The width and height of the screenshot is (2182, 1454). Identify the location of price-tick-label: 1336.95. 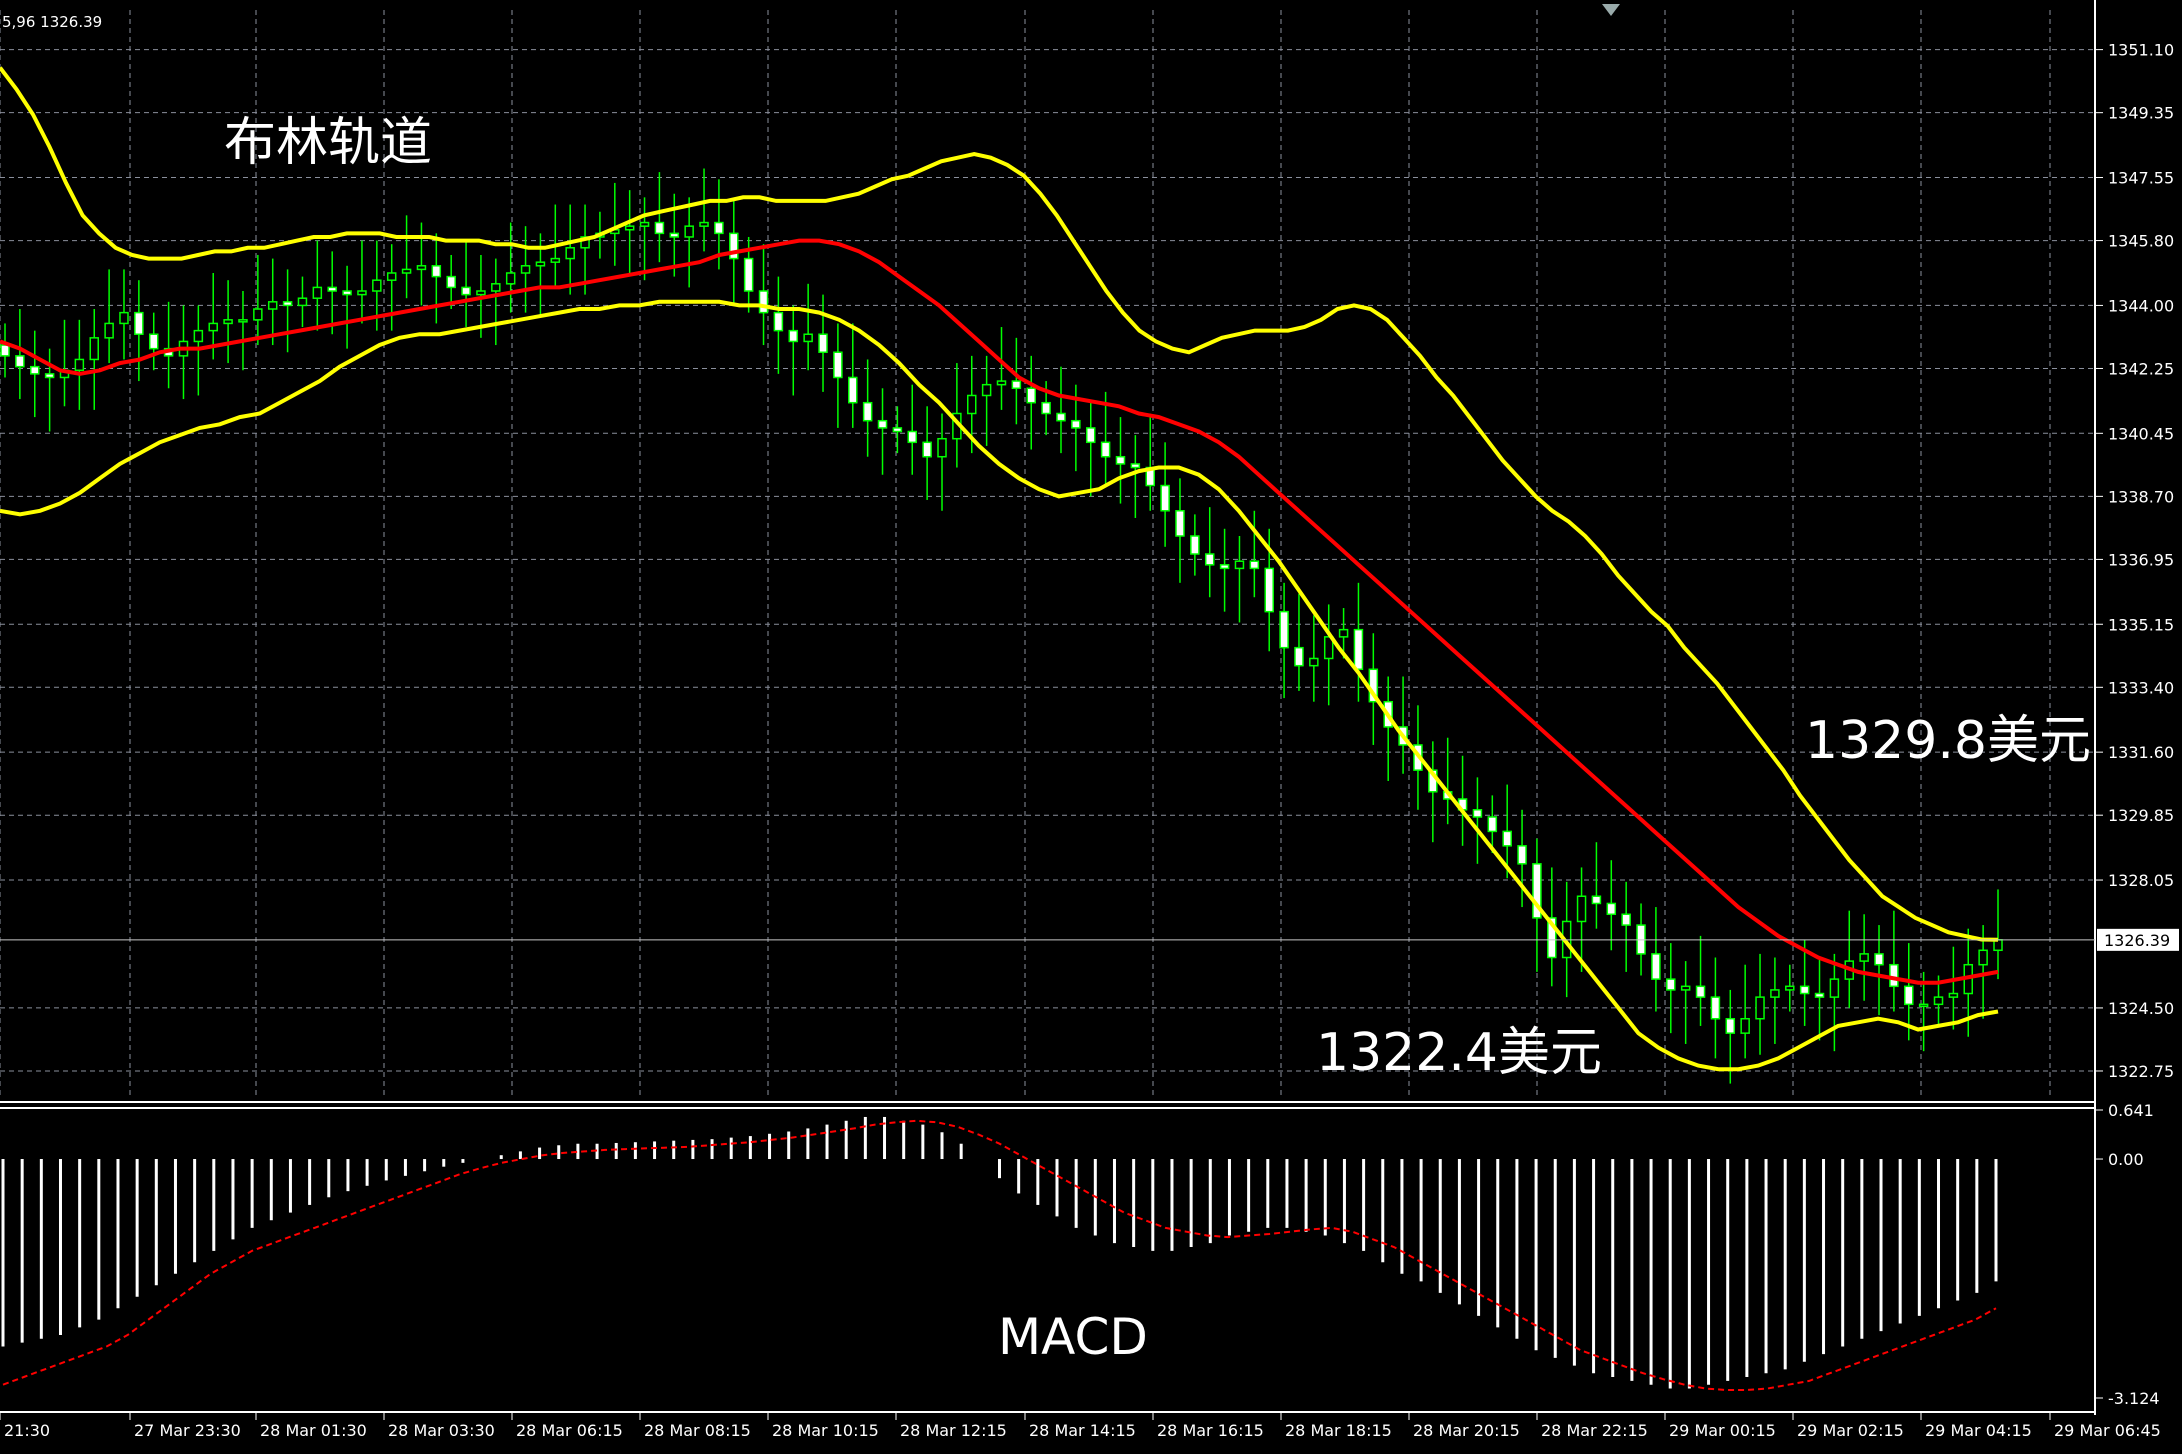
(2141, 559).